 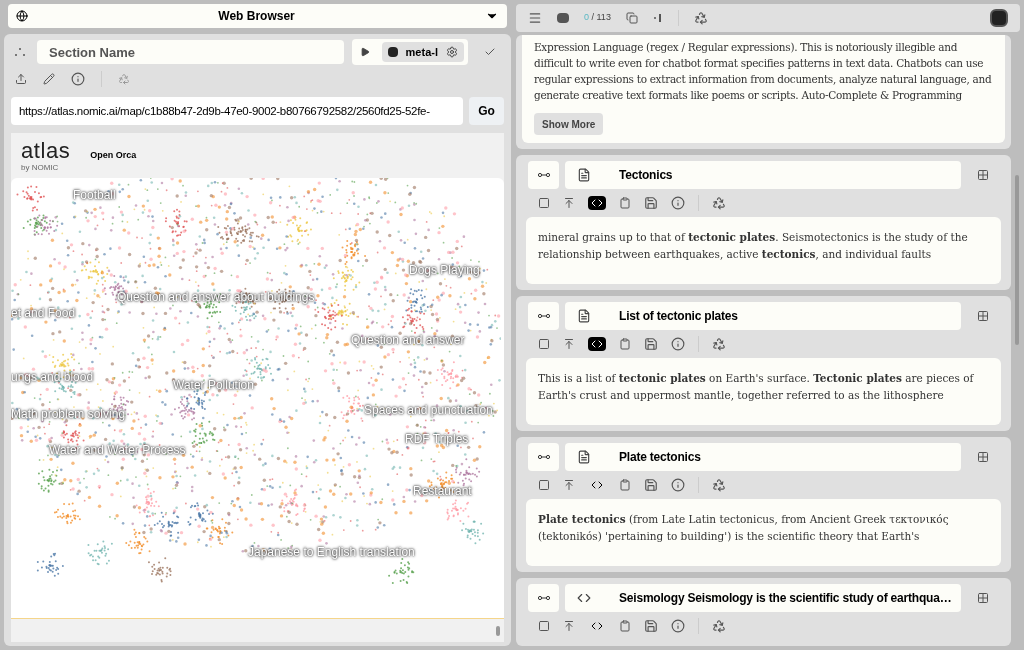 I want to click on map-cluster-label: Water and Water Process, so click(x=117, y=450).